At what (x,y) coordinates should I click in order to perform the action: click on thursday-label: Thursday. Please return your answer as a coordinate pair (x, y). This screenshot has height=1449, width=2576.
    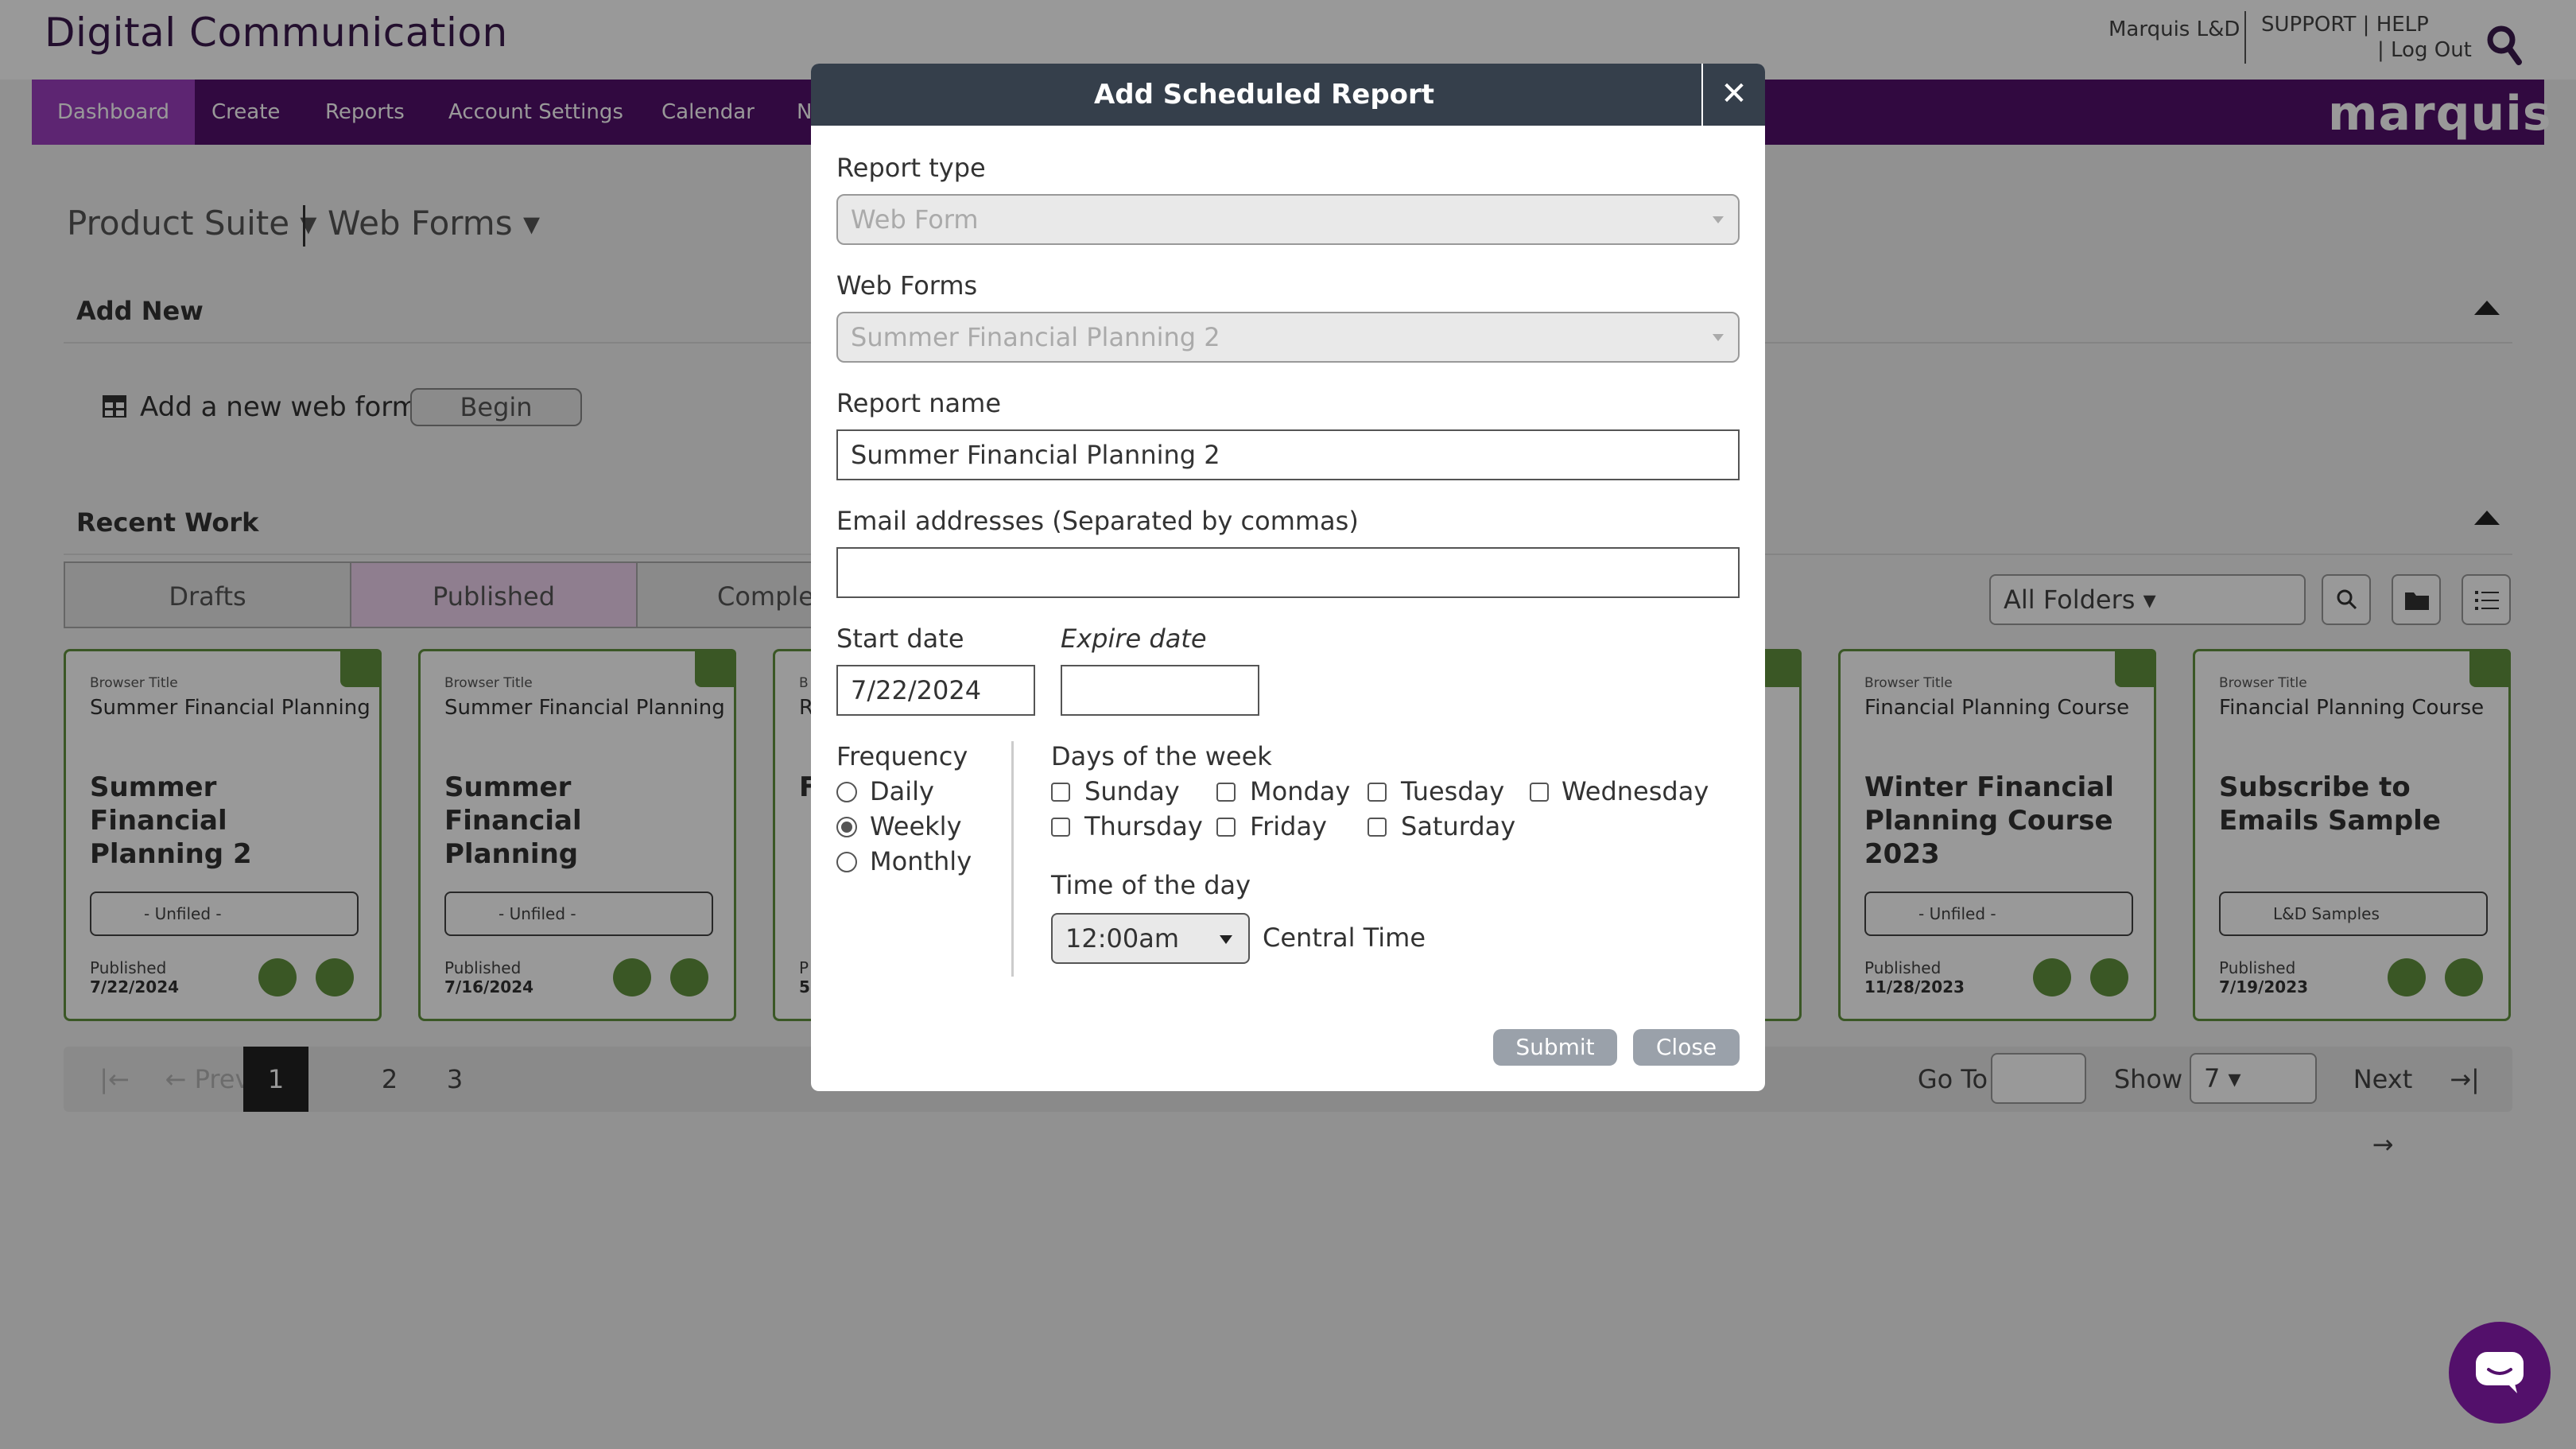
    Looking at the image, I should click on (1143, 826).